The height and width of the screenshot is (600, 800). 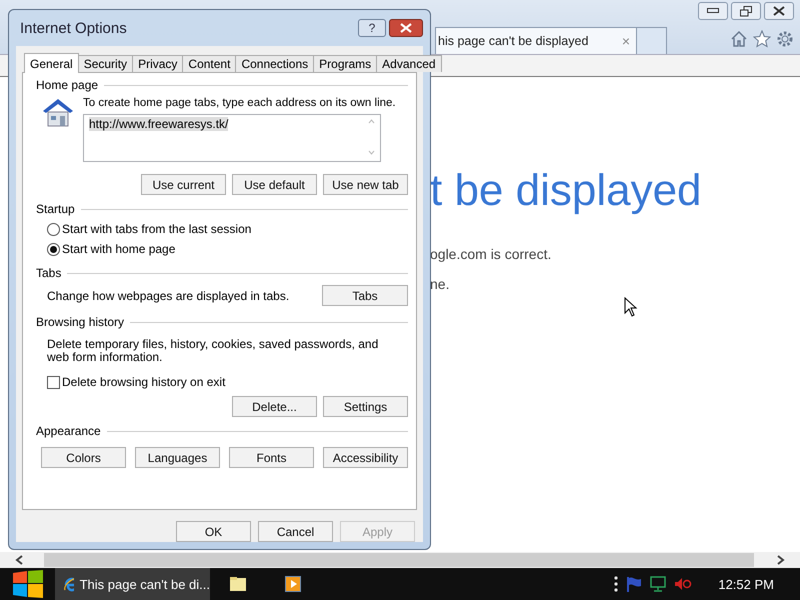 What do you see at coordinates (68, 584) in the screenshot?
I see `browser-e-icon` at bounding box center [68, 584].